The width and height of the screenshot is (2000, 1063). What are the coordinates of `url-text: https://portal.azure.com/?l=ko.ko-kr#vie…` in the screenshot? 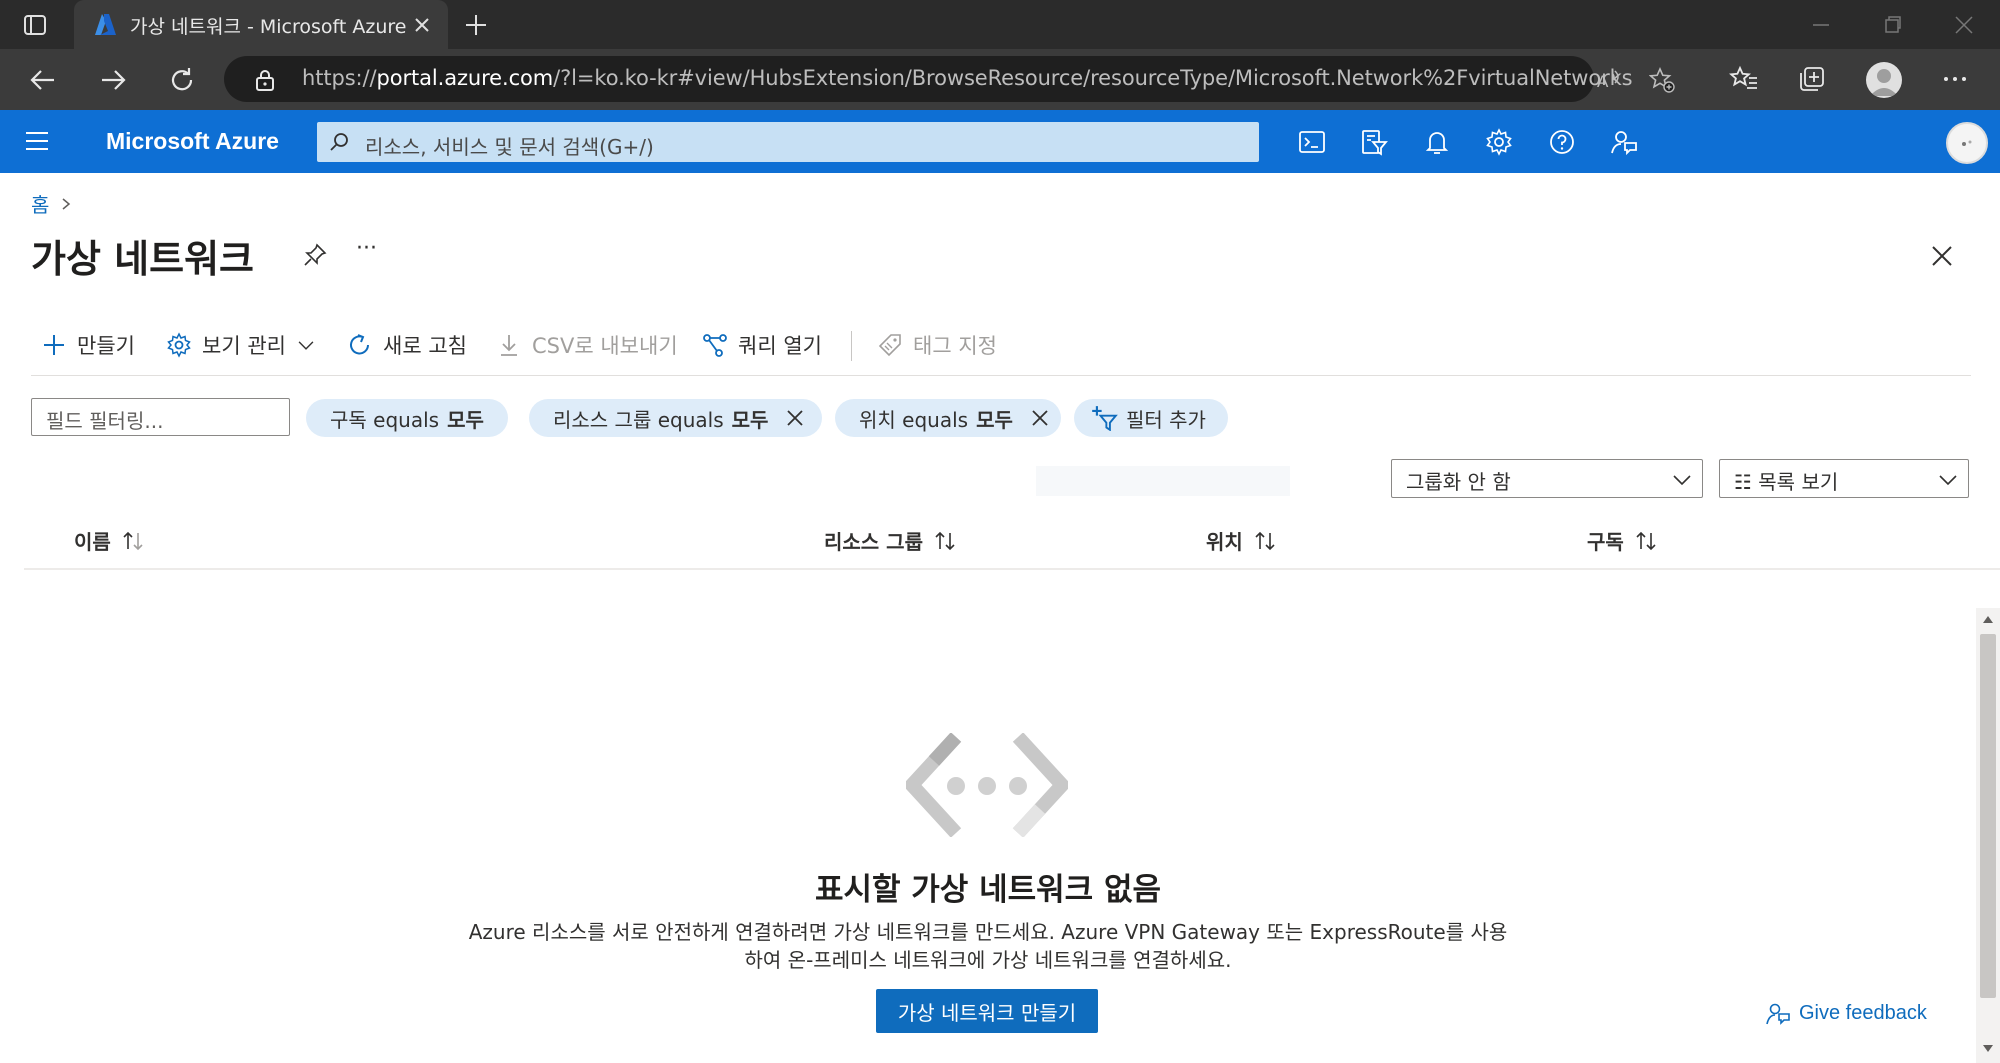 It's located at (967, 78).